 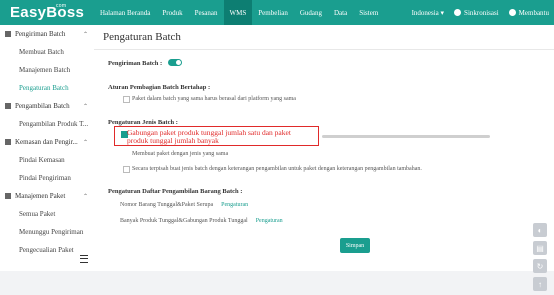 What do you see at coordinates (324, 49) in the screenshot?
I see `divider` at bounding box center [324, 49].